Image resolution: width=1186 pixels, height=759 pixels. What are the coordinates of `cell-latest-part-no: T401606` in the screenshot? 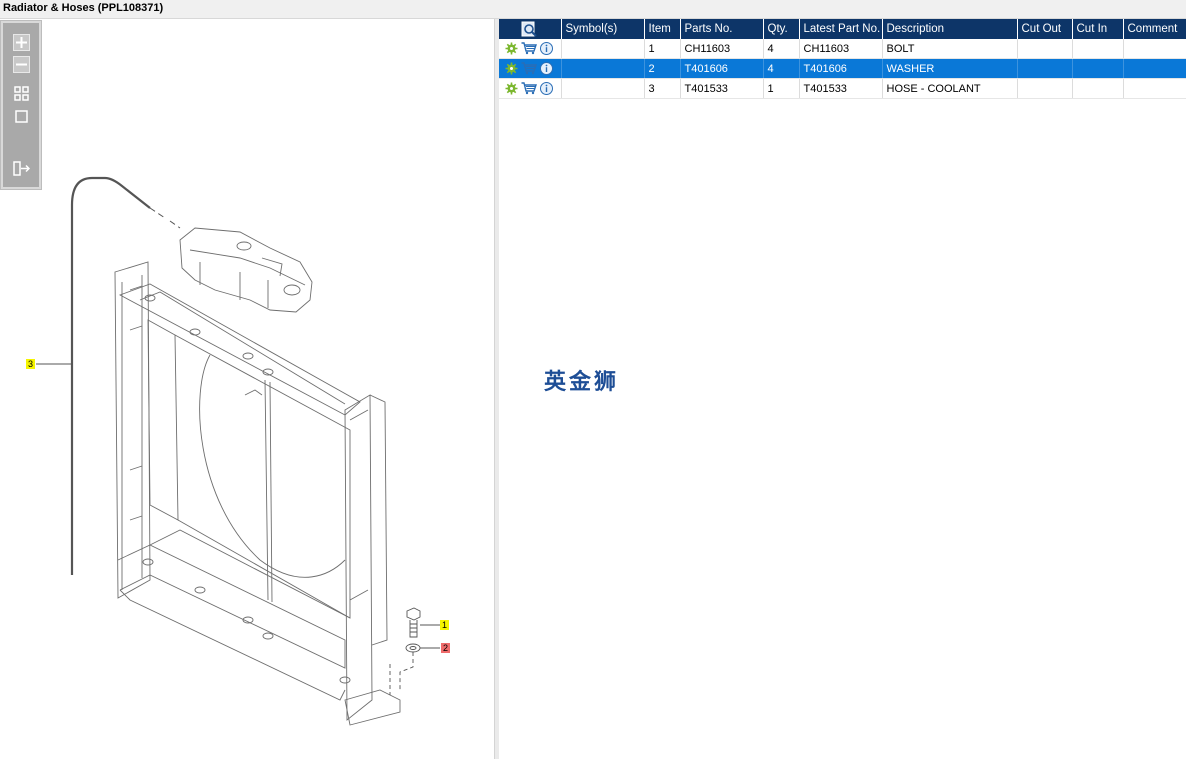 It's located at (841, 68).